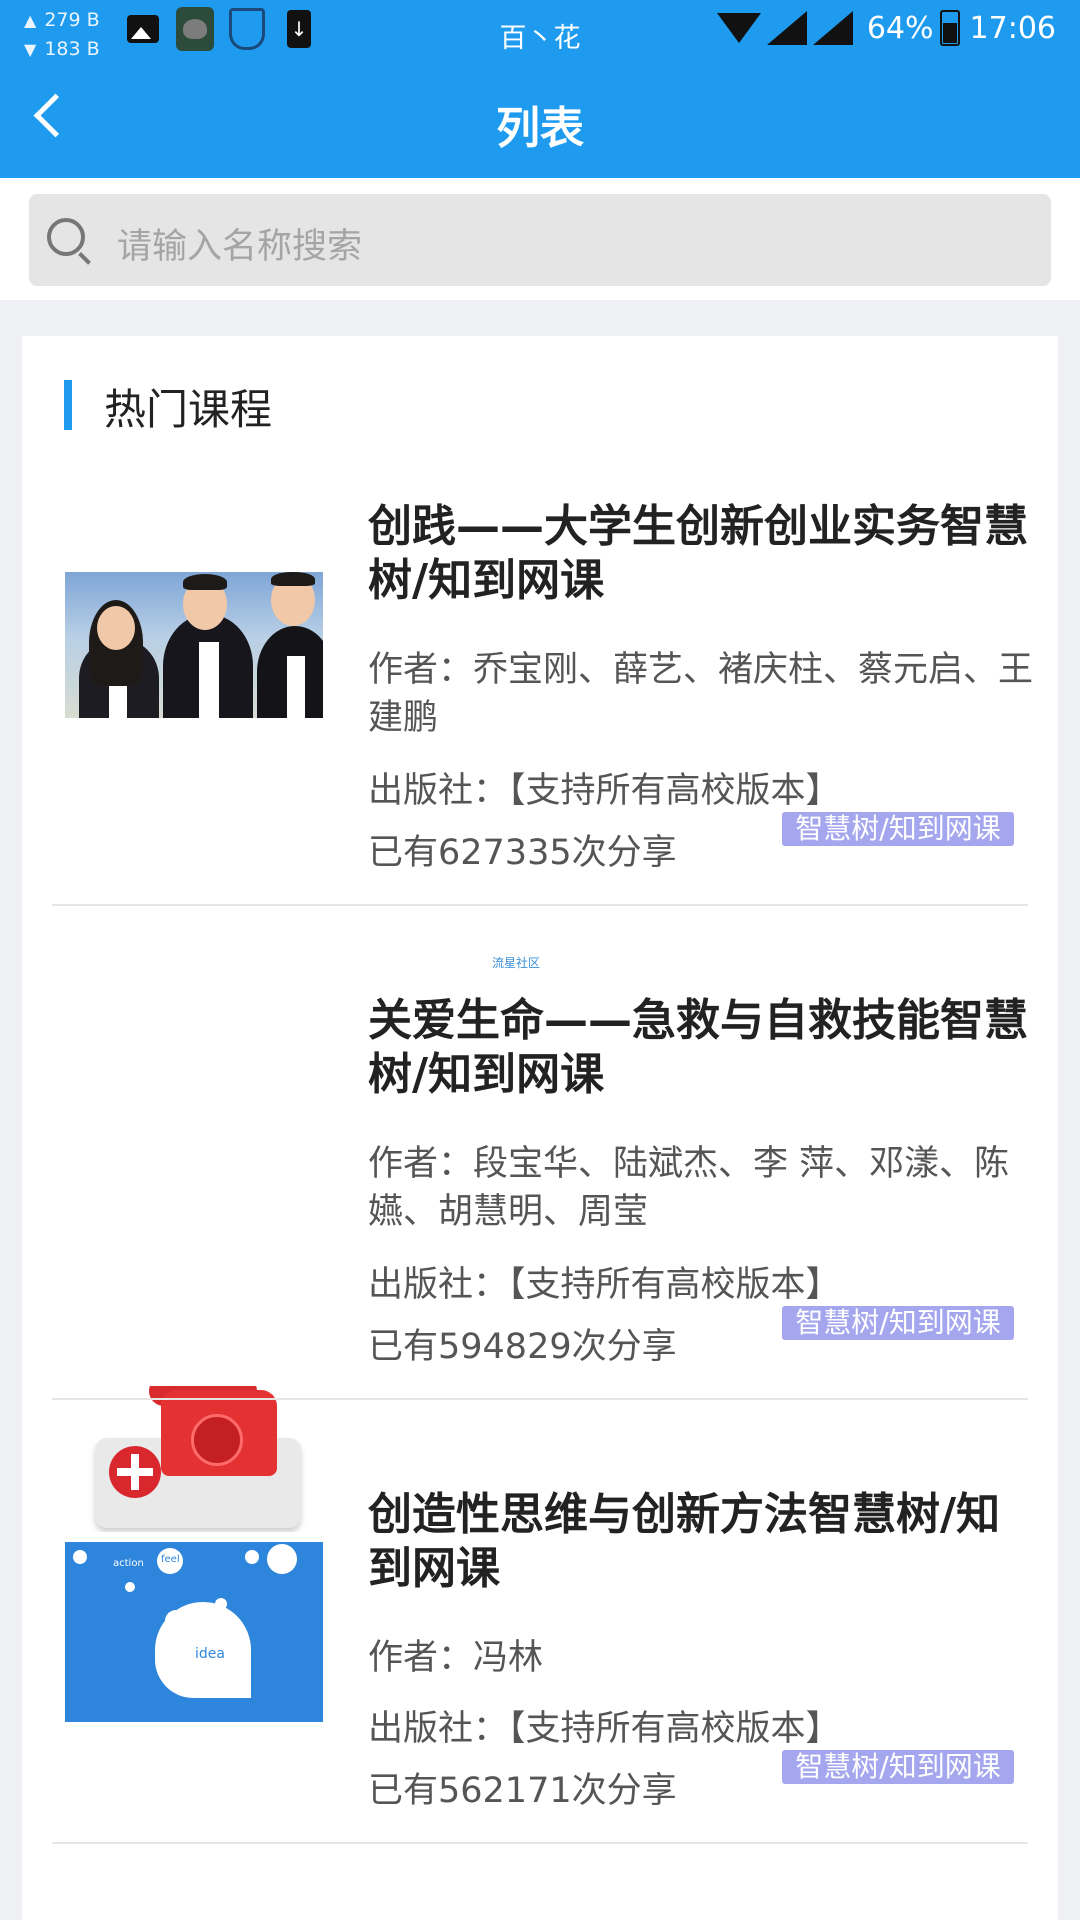  I want to click on course-thumbnail: action feel idea, so click(194, 1632).